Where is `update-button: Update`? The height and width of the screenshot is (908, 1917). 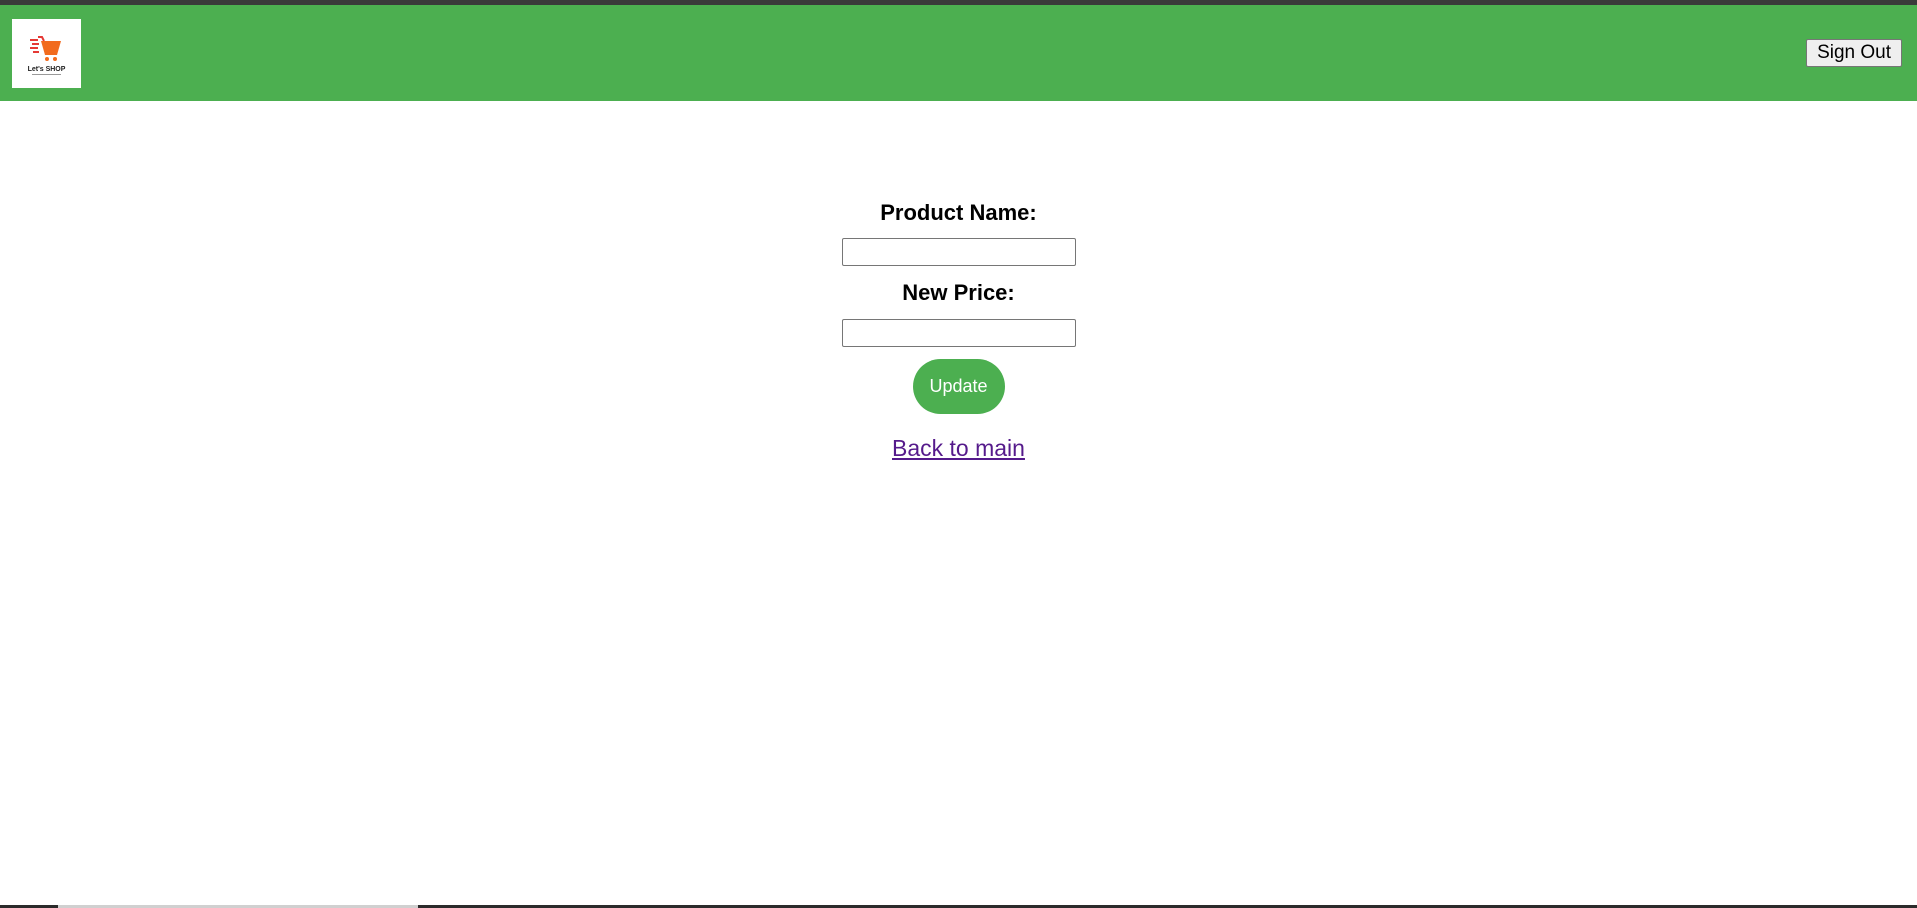 update-button: Update is located at coordinates (958, 386).